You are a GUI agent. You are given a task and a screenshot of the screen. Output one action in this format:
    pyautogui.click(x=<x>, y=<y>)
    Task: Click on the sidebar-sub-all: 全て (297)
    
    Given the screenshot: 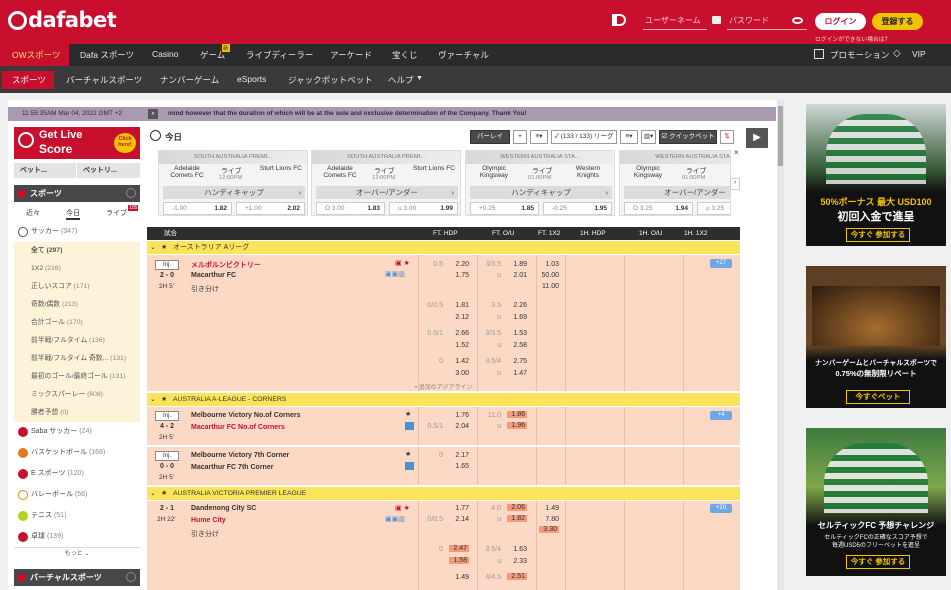 What is the action you would take?
    pyautogui.click(x=77, y=251)
    